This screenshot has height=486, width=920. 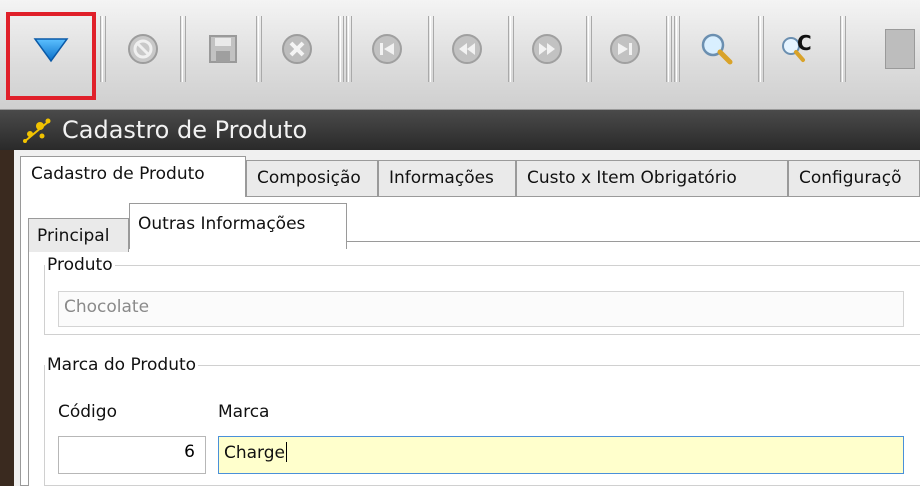 What do you see at coordinates (244, 412) in the screenshot?
I see `marca-label: Marca` at bounding box center [244, 412].